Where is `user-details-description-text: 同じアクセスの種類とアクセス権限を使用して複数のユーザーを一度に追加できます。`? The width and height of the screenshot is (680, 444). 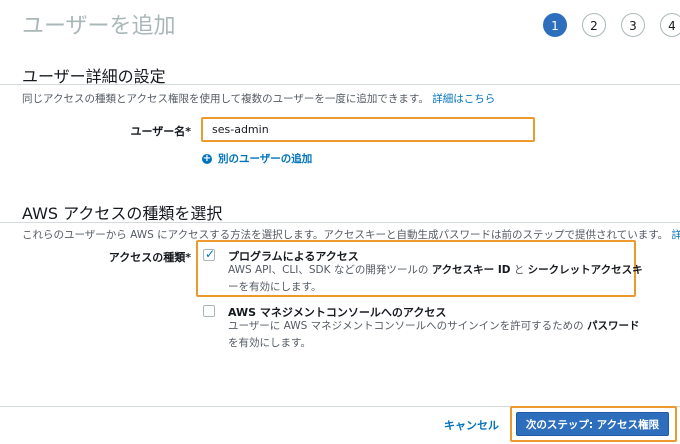 user-details-description-text: 同じアクセスの種類とアクセス権限を使用して複数のユーザーを一度に追加できます。 is located at coordinates (225, 99).